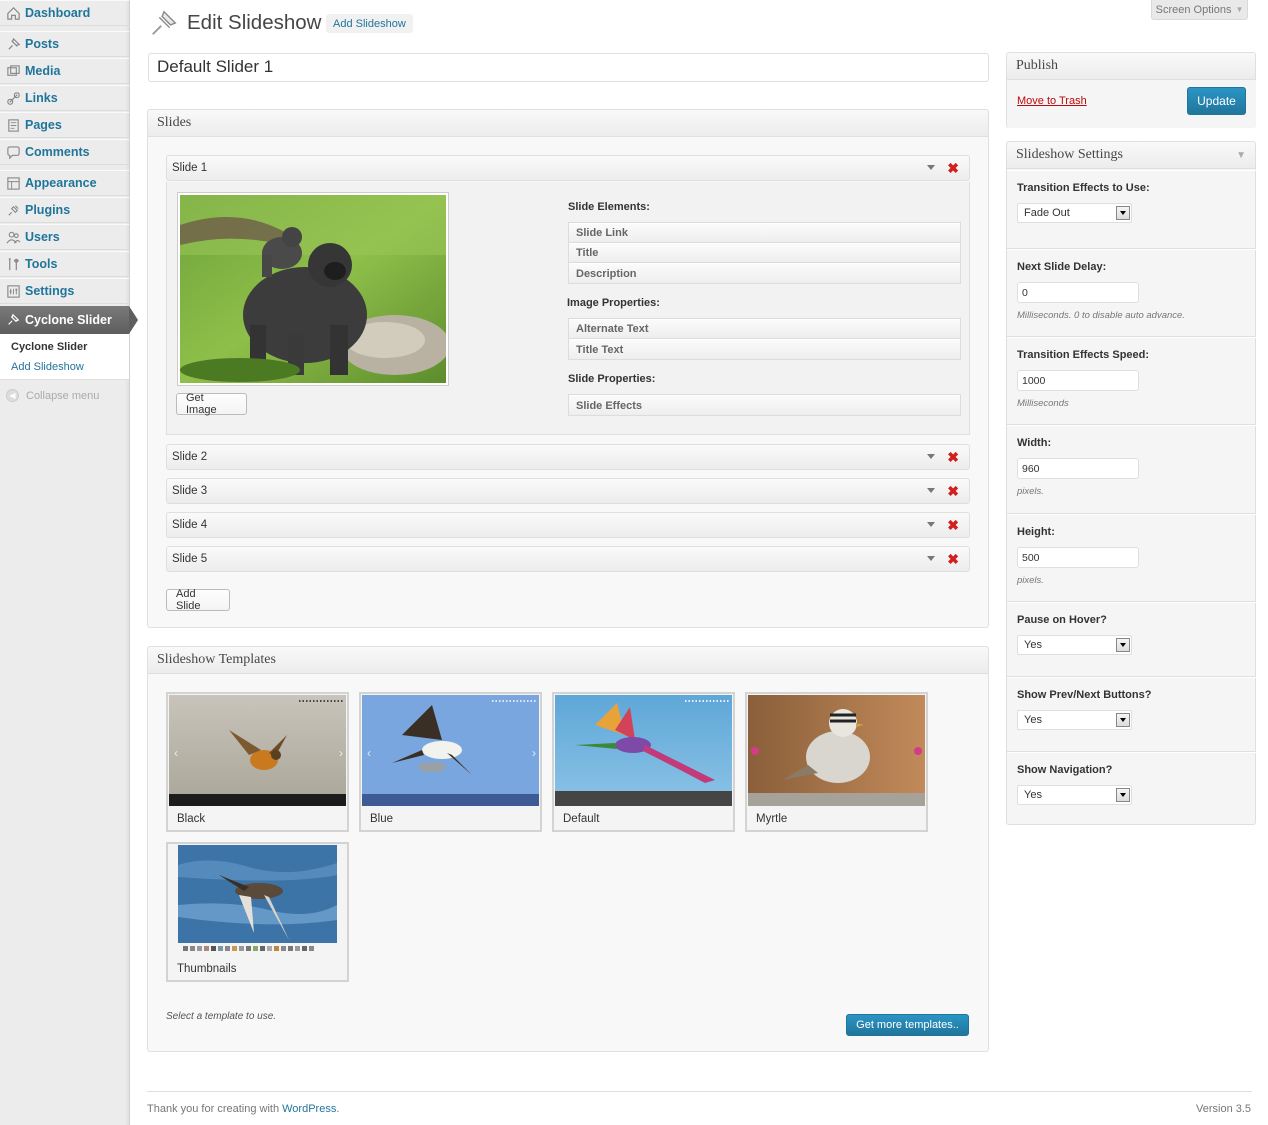 Image resolution: width=1268 pixels, height=1125 pixels. I want to click on slide-header-4: Slide 4 ✖, so click(568, 525).